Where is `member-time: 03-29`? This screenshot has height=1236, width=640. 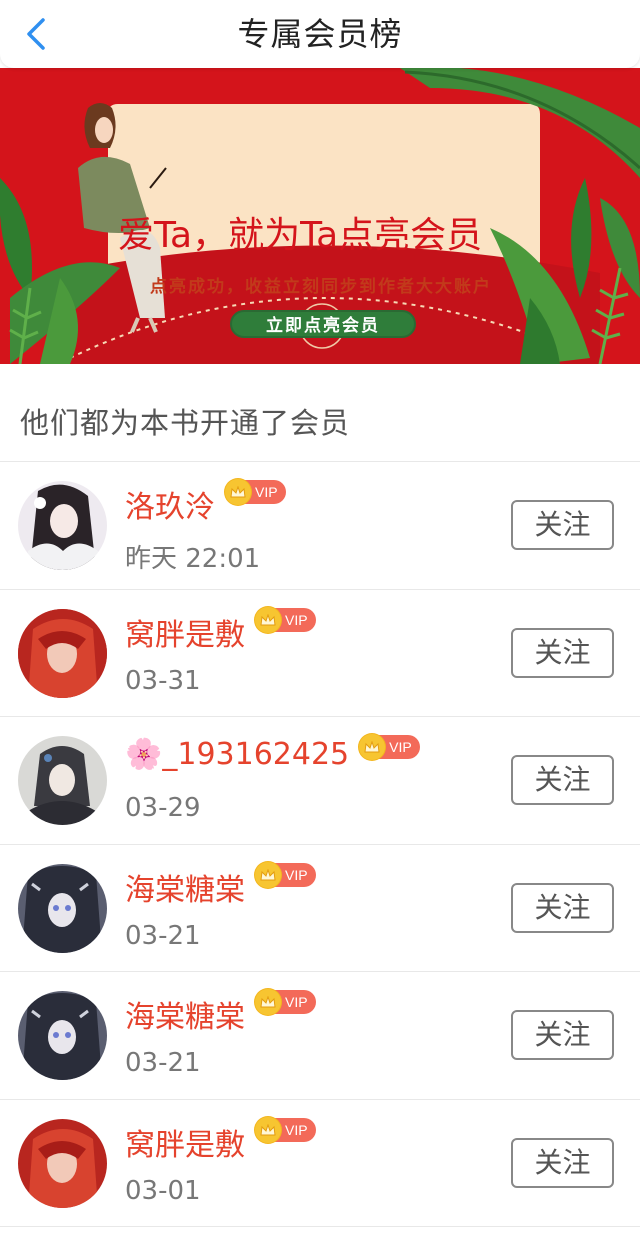
member-time: 03-29 is located at coordinates (163, 808).